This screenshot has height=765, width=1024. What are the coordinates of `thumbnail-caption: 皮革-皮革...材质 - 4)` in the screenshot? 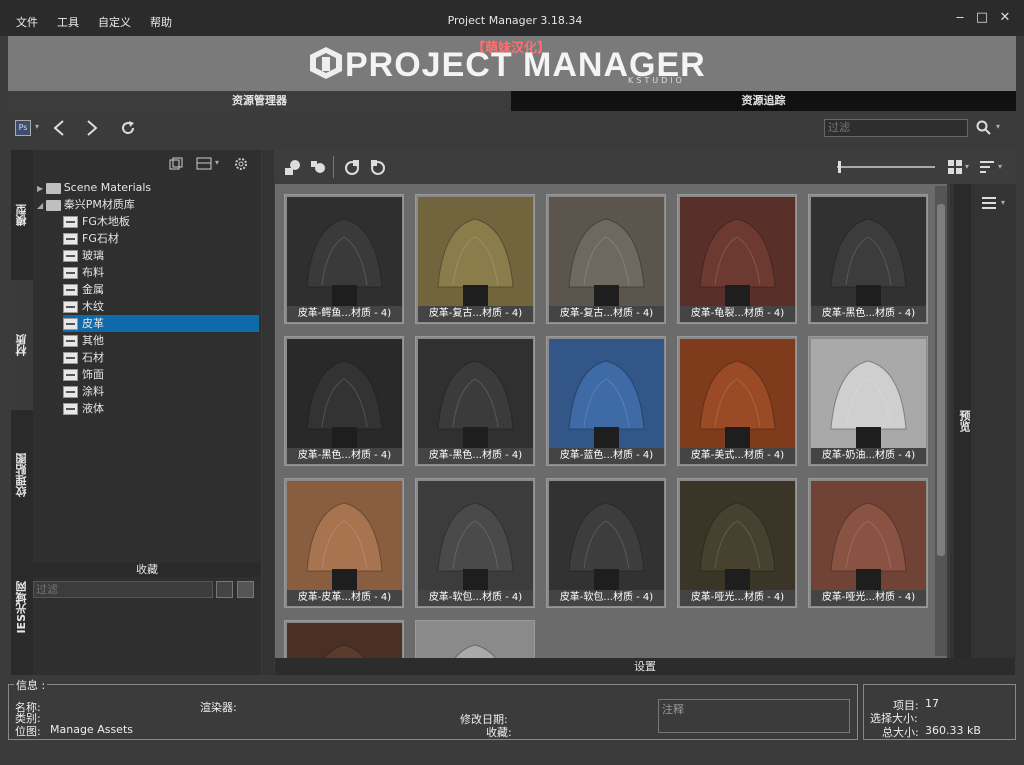 It's located at (344, 598).